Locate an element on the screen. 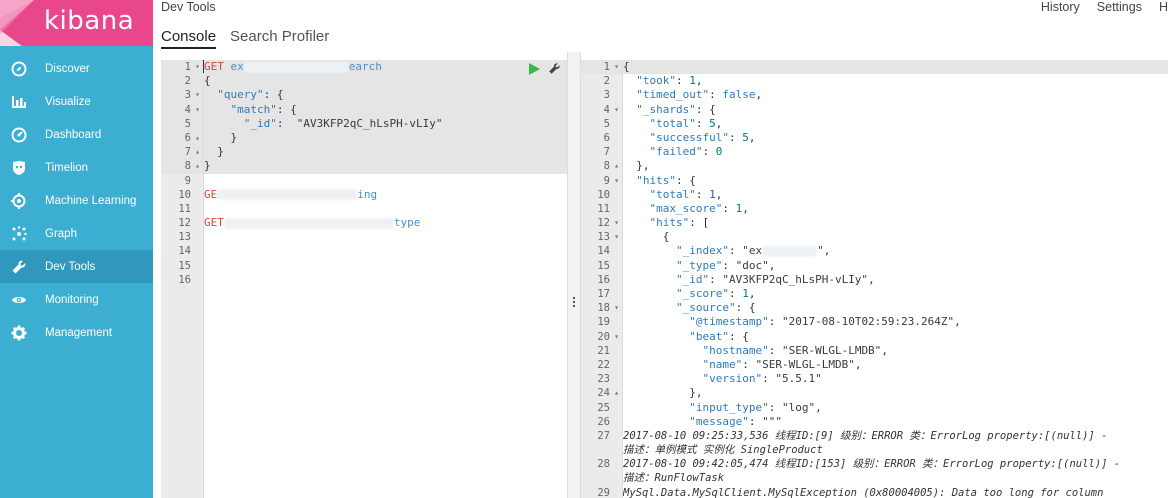  sidebar-item-label: Management is located at coordinates (79, 332).